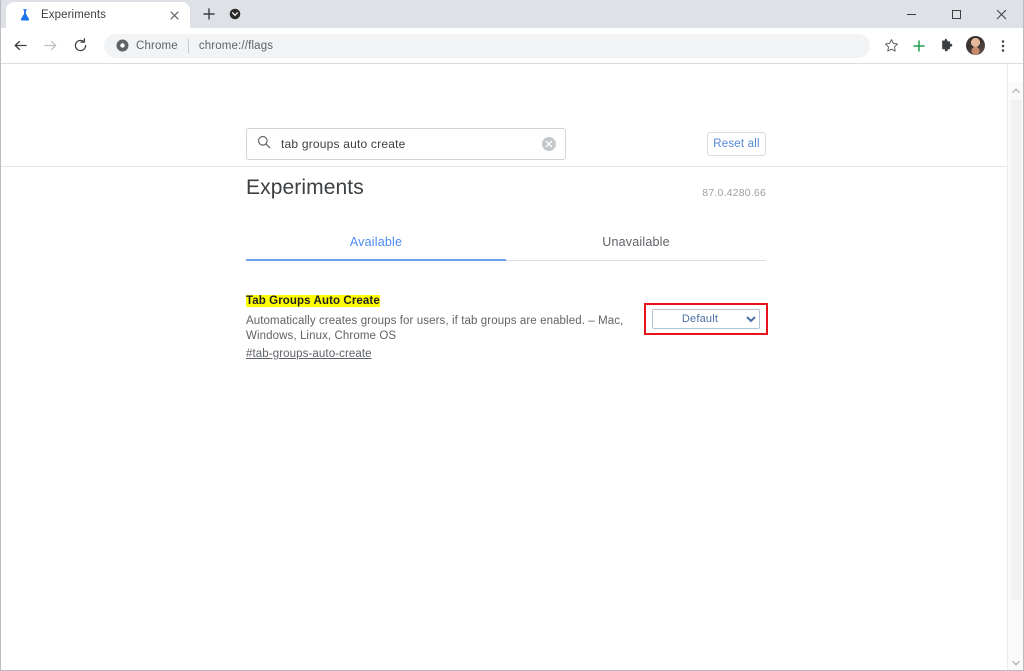 Image resolution: width=1024 pixels, height=671 pixels. What do you see at coordinates (919, 46) in the screenshot?
I see `add-green-icon` at bounding box center [919, 46].